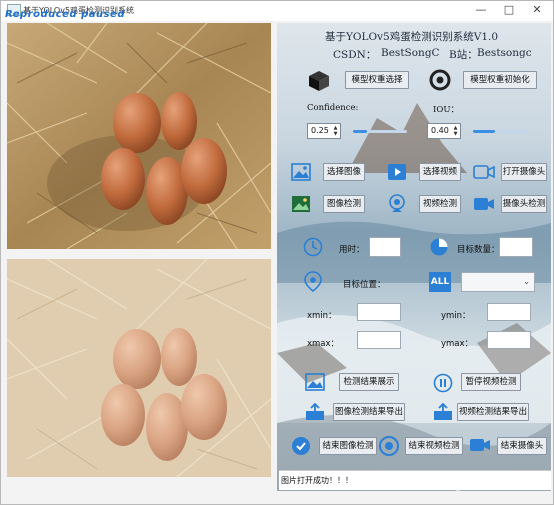  What do you see at coordinates (522, 446) in the screenshot?
I see `end-camera-button: 结束摄像头` at bounding box center [522, 446].